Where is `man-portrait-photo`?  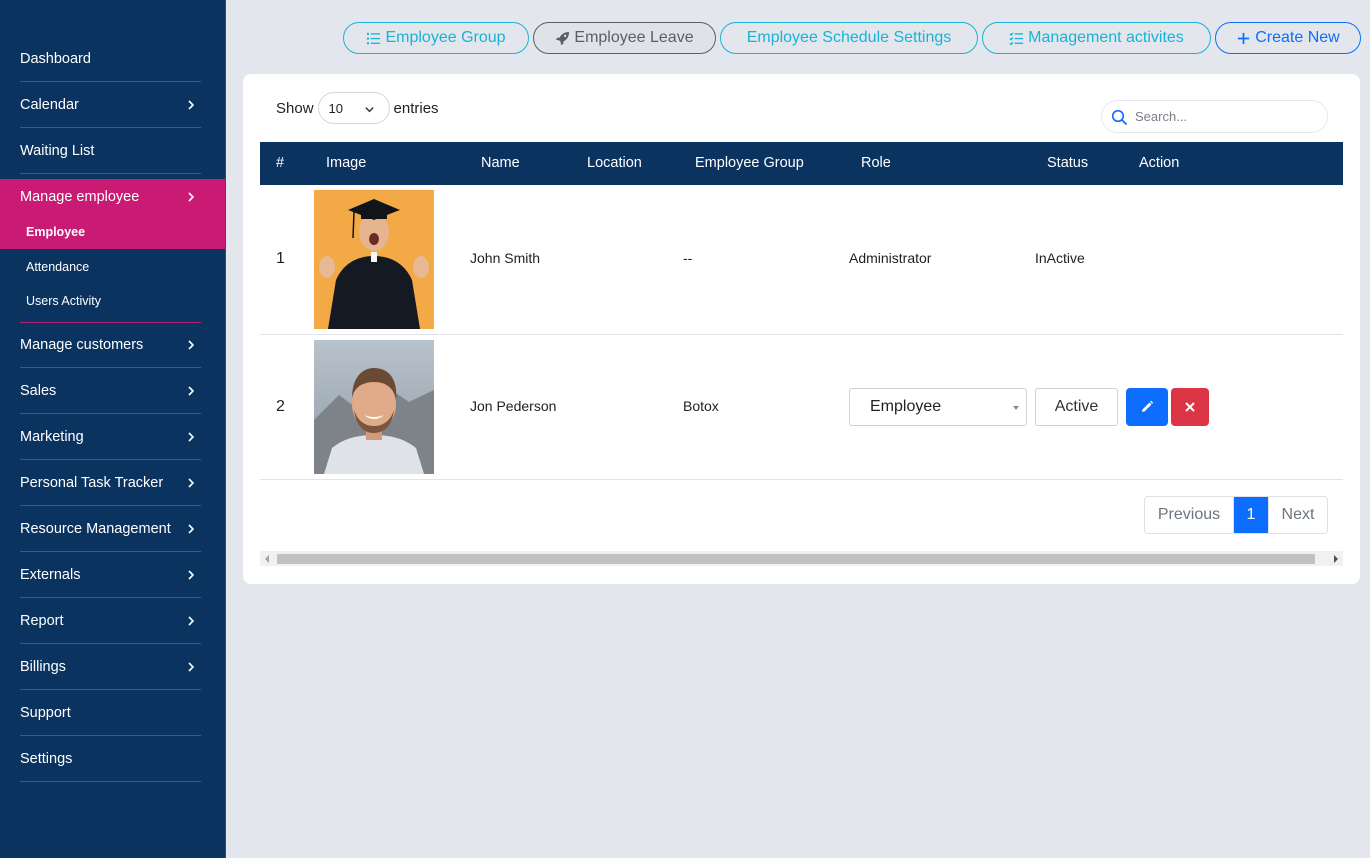 man-portrait-photo is located at coordinates (374, 407).